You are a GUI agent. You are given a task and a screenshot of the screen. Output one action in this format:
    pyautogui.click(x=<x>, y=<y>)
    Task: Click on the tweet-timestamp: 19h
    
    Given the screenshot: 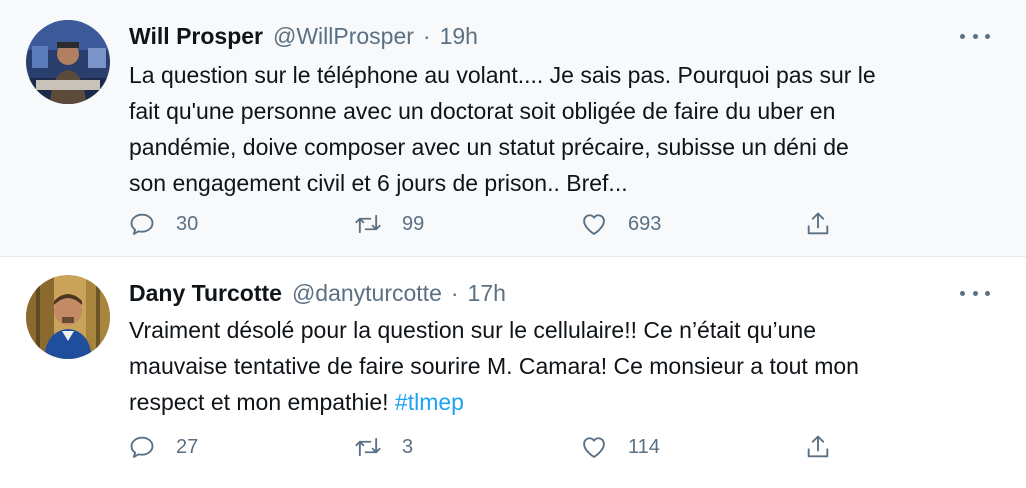 What is the action you would take?
    pyautogui.click(x=459, y=36)
    